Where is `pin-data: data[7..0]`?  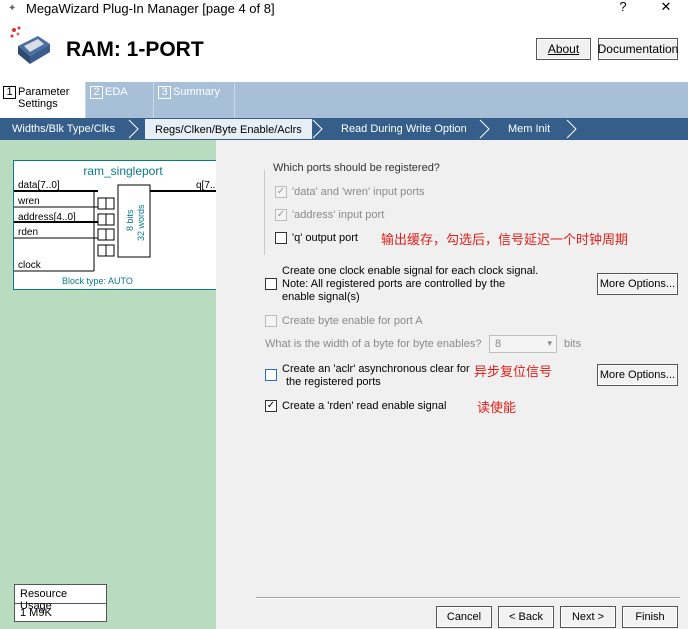
pin-data: data[7..0] is located at coordinates (39, 185).